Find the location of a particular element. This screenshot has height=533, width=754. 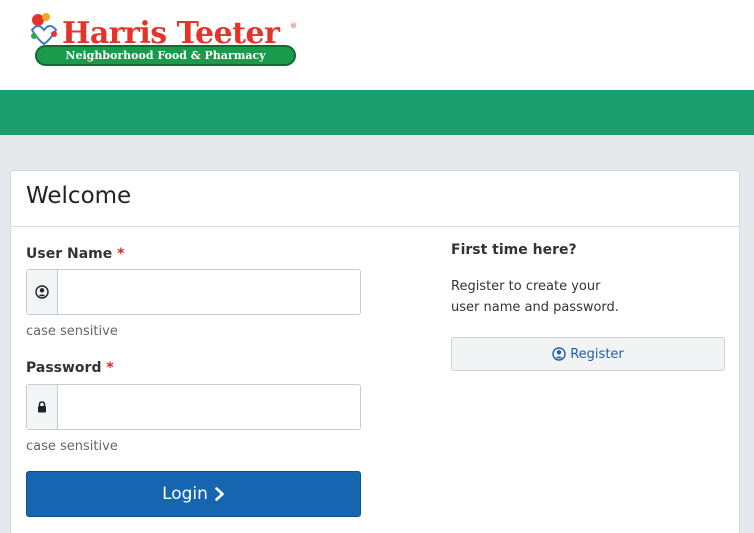

register-button: Register is located at coordinates (588, 354).